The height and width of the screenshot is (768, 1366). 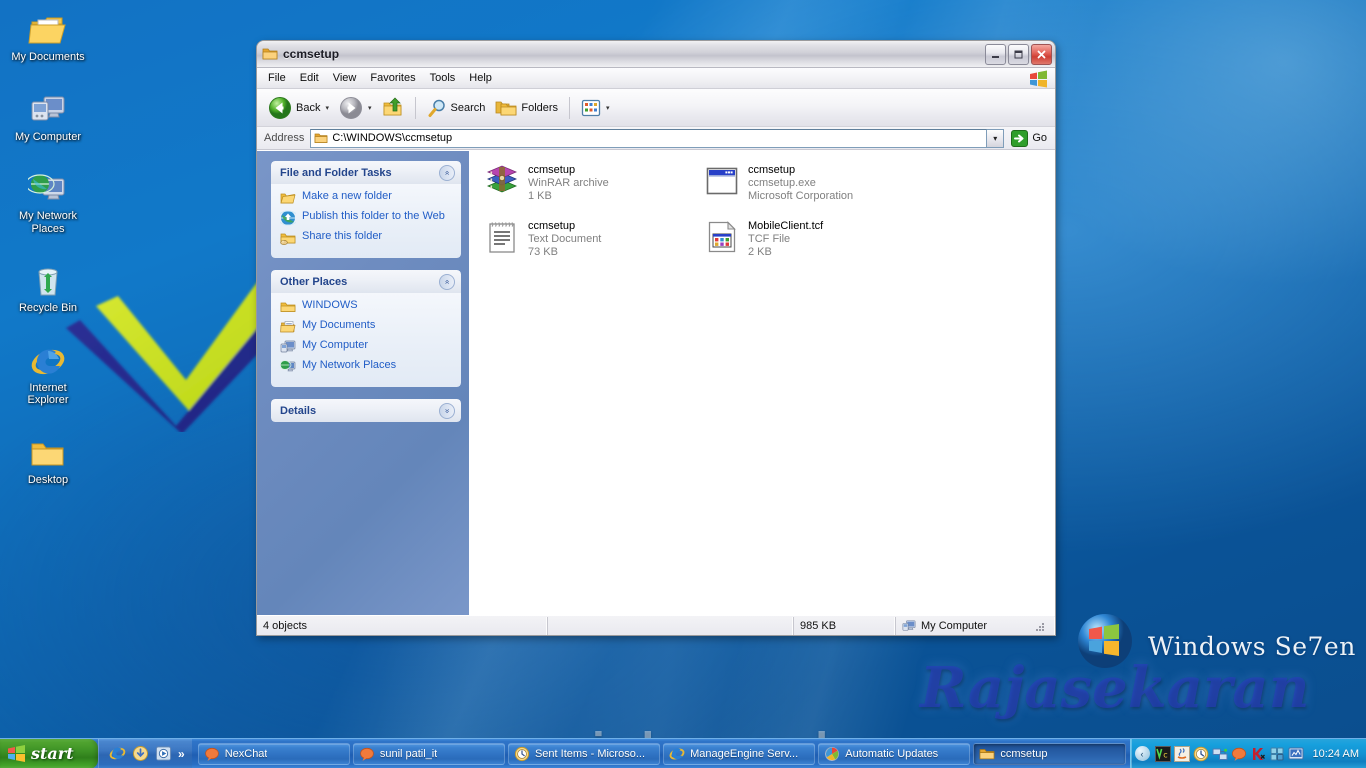 I want to click on desktop-icon-desktop-folder: Desktop, so click(x=48, y=457).